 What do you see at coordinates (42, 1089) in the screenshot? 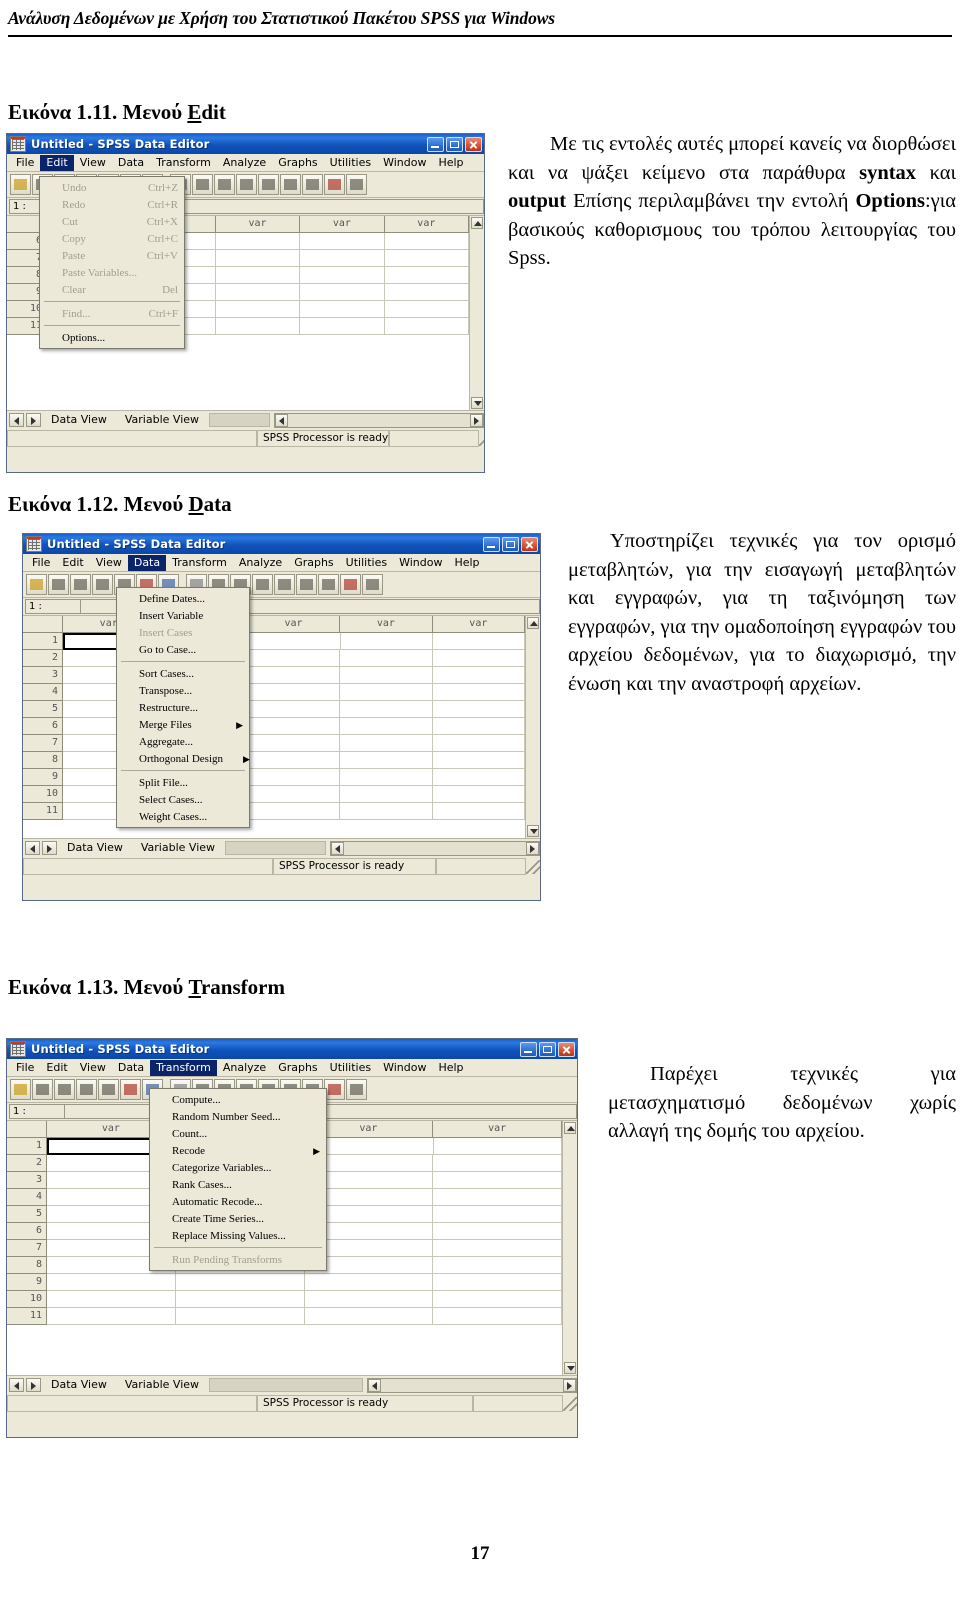
I see `save-icon` at bounding box center [42, 1089].